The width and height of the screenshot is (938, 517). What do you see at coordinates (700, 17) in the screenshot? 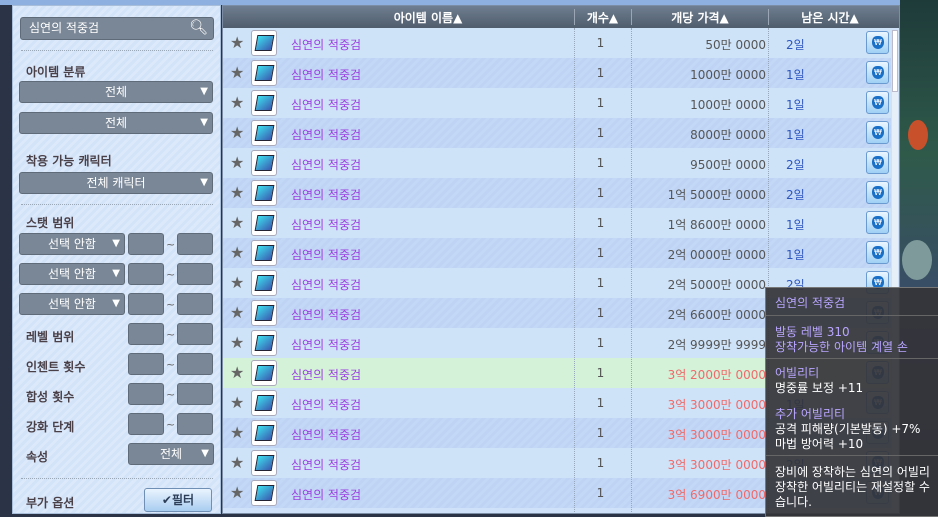
I see `header-price: 개당 가격▲` at bounding box center [700, 17].